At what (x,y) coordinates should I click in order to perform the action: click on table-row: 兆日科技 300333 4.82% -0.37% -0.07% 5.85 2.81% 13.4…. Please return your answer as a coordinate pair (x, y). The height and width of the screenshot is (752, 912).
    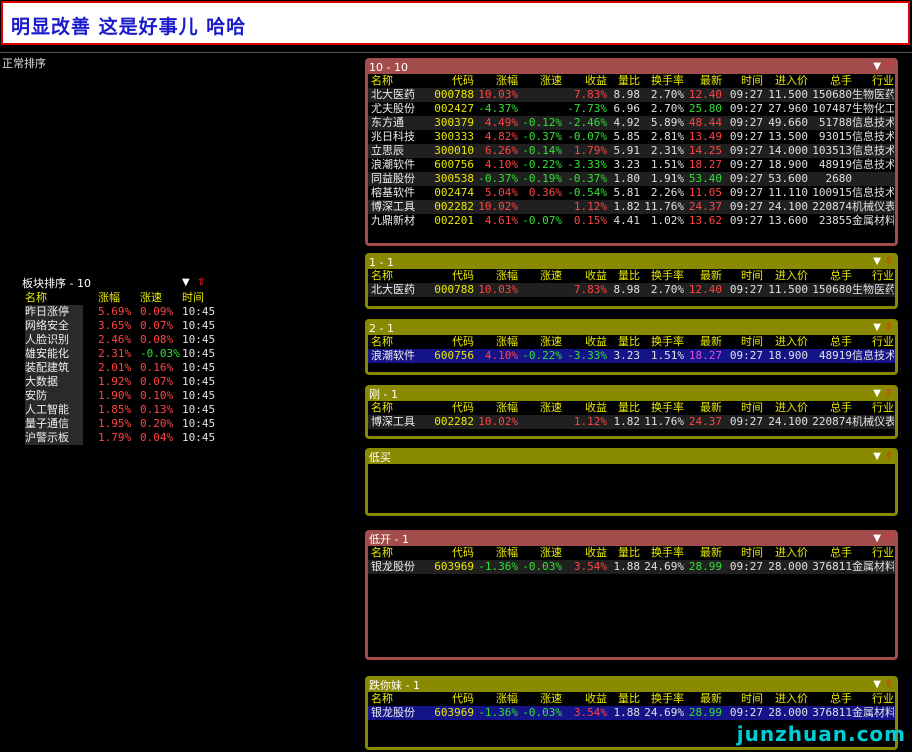
    Looking at the image, I should click on (631, 137).